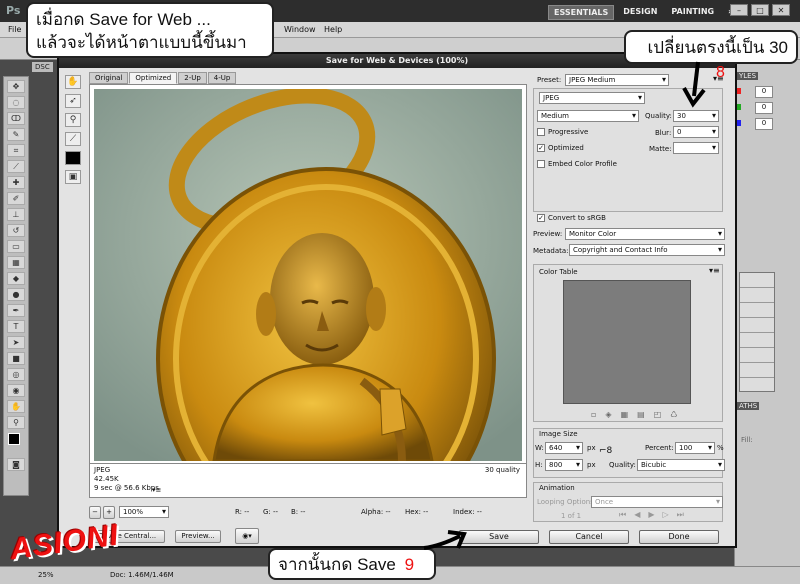 The width and height of the screenshot is (800, 584). What do you see at coordinates (16, 150) in the screenshot?
I see `crop-tool-icon: ⌗` at bounding box center [16, 150].